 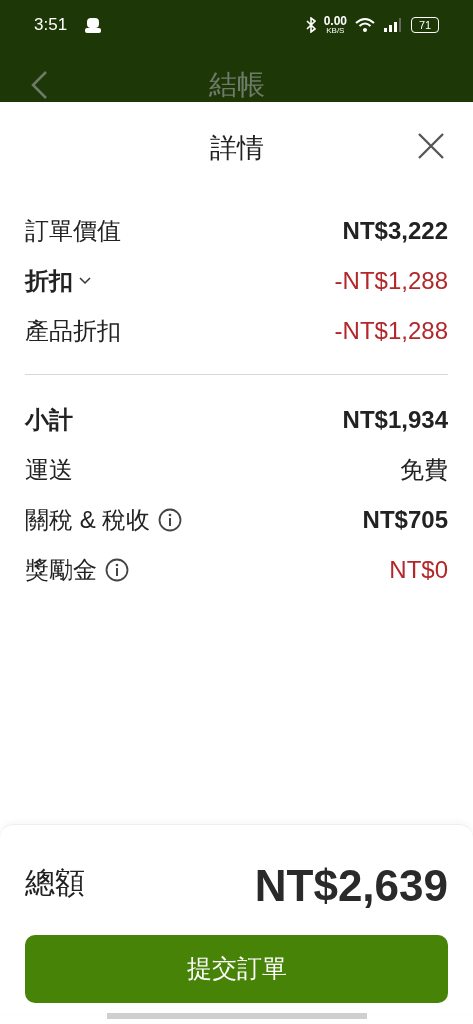 What do you see at coordinates (49, 470) in the screenshot?
I see `row-label: 運送` at bounding box center [49, 470].